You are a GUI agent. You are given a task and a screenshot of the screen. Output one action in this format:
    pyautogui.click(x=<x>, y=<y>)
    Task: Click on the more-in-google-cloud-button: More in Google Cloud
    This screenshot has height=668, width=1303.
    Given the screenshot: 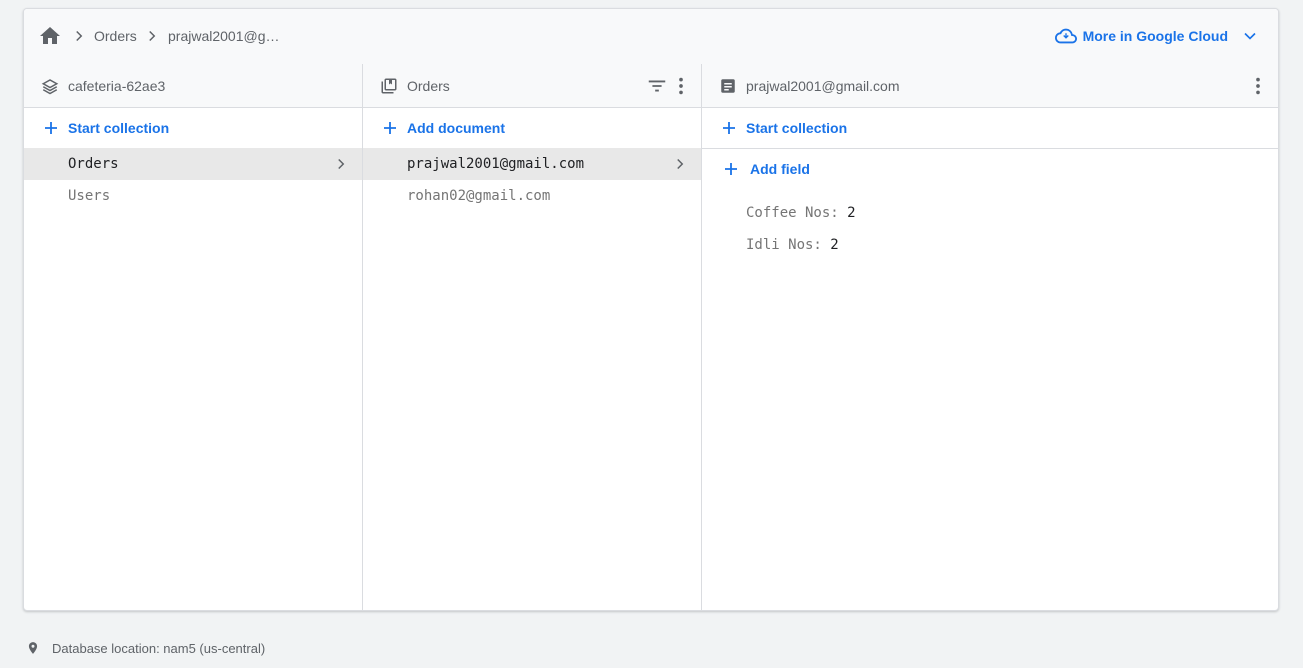 What is the action you would take?
    pyautogui.click(x=1157, y=36)
    